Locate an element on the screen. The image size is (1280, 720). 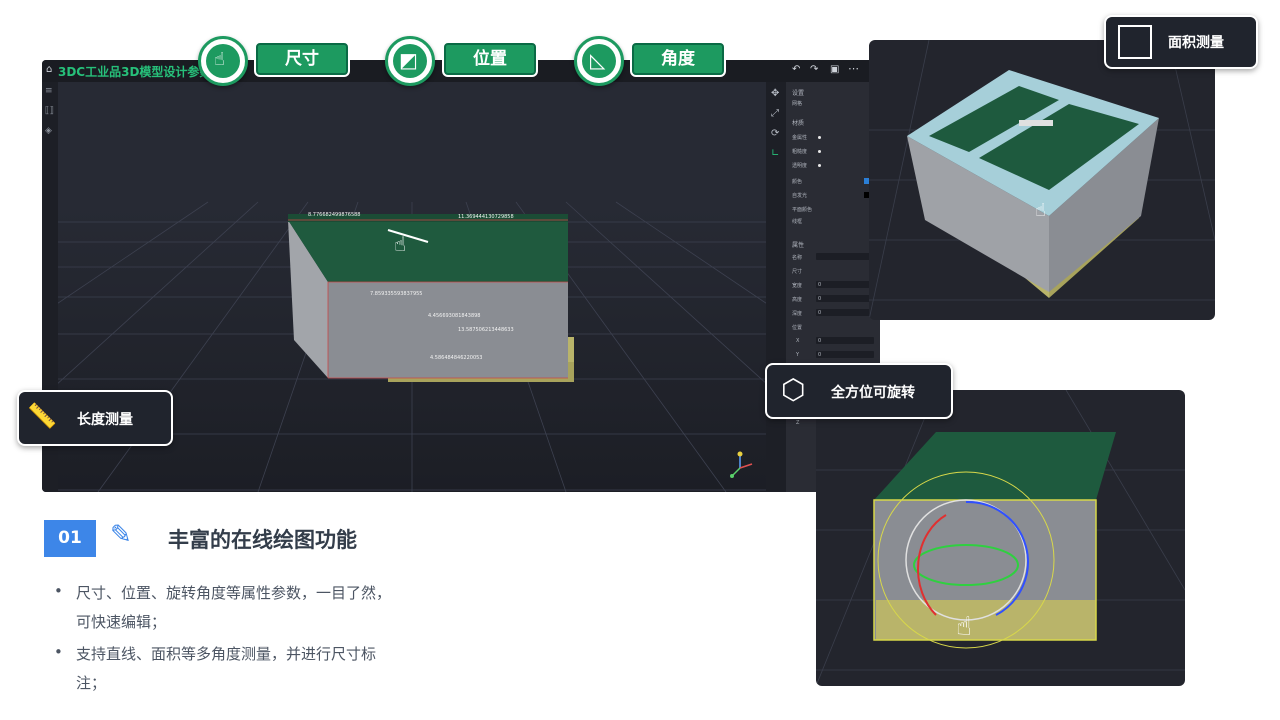
area-measure-label: 面积测量 is located at coordinates (1196, 43).